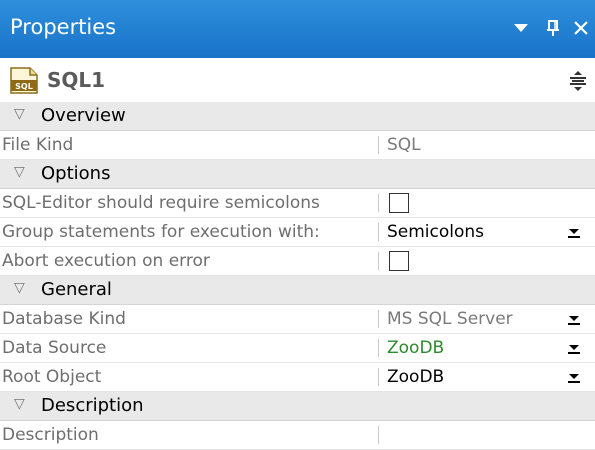  What do you see at coordinates (52, 377) in the screenshot?
I see `property-name: Root Object` at bounding box center [52, 377].